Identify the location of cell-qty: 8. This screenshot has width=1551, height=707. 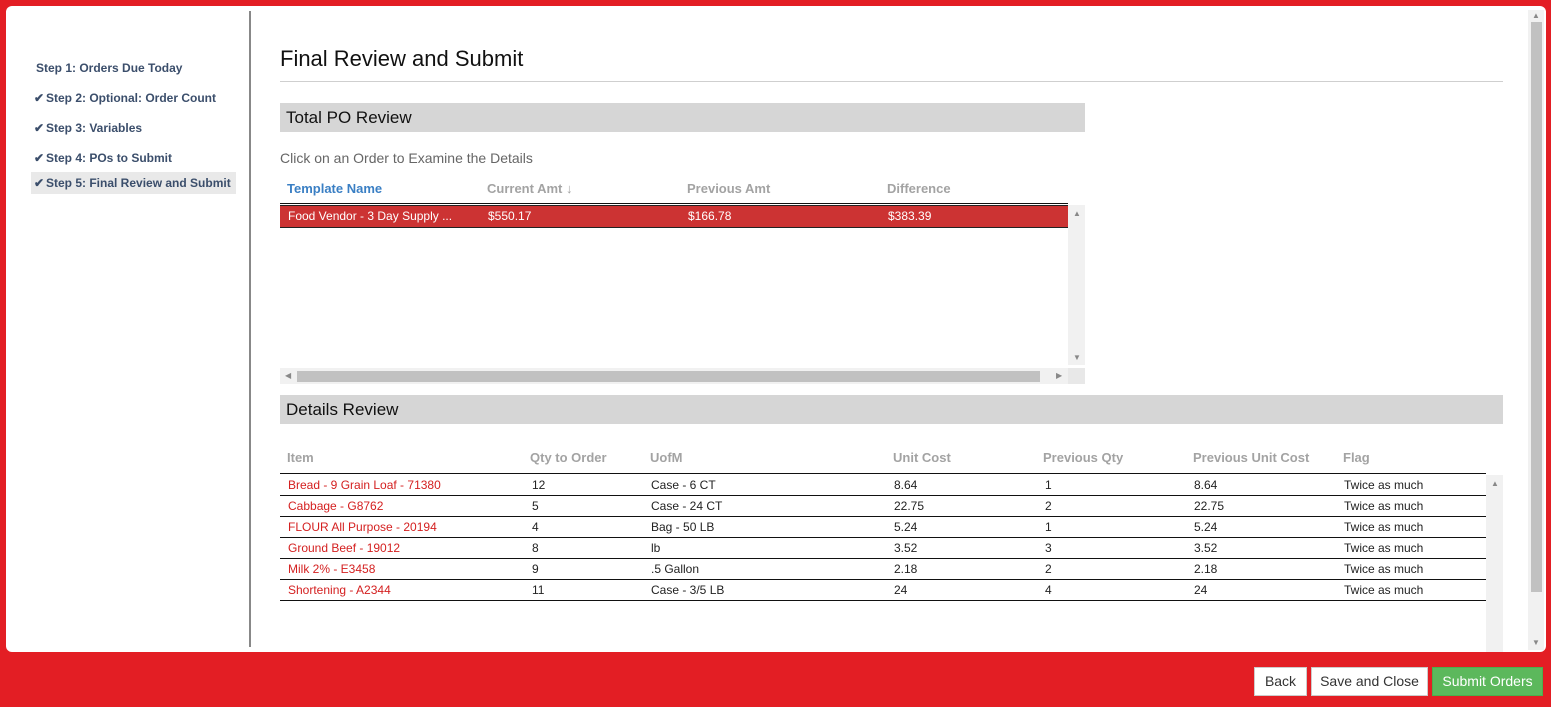
(535, 548).